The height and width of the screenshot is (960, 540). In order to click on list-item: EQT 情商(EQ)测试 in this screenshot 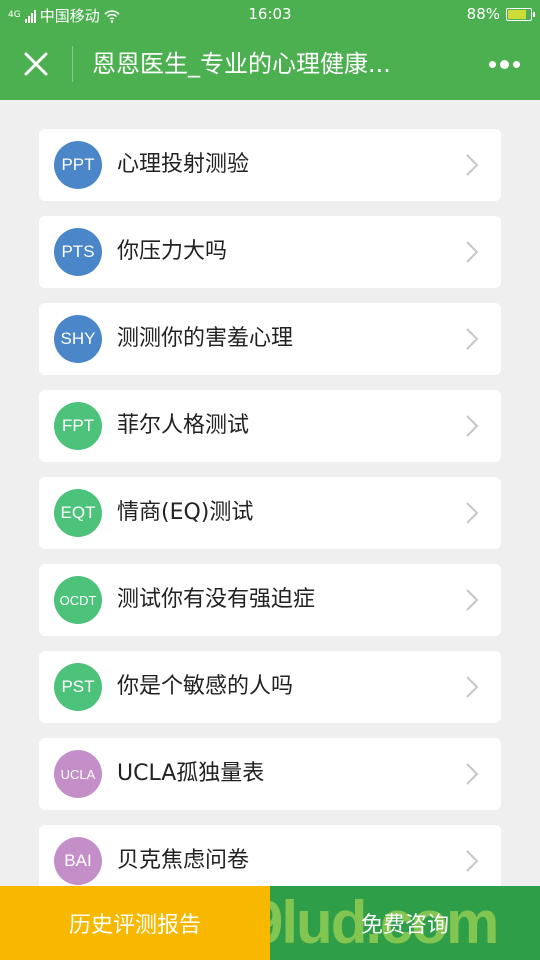, I will do `click(270, 513)`.